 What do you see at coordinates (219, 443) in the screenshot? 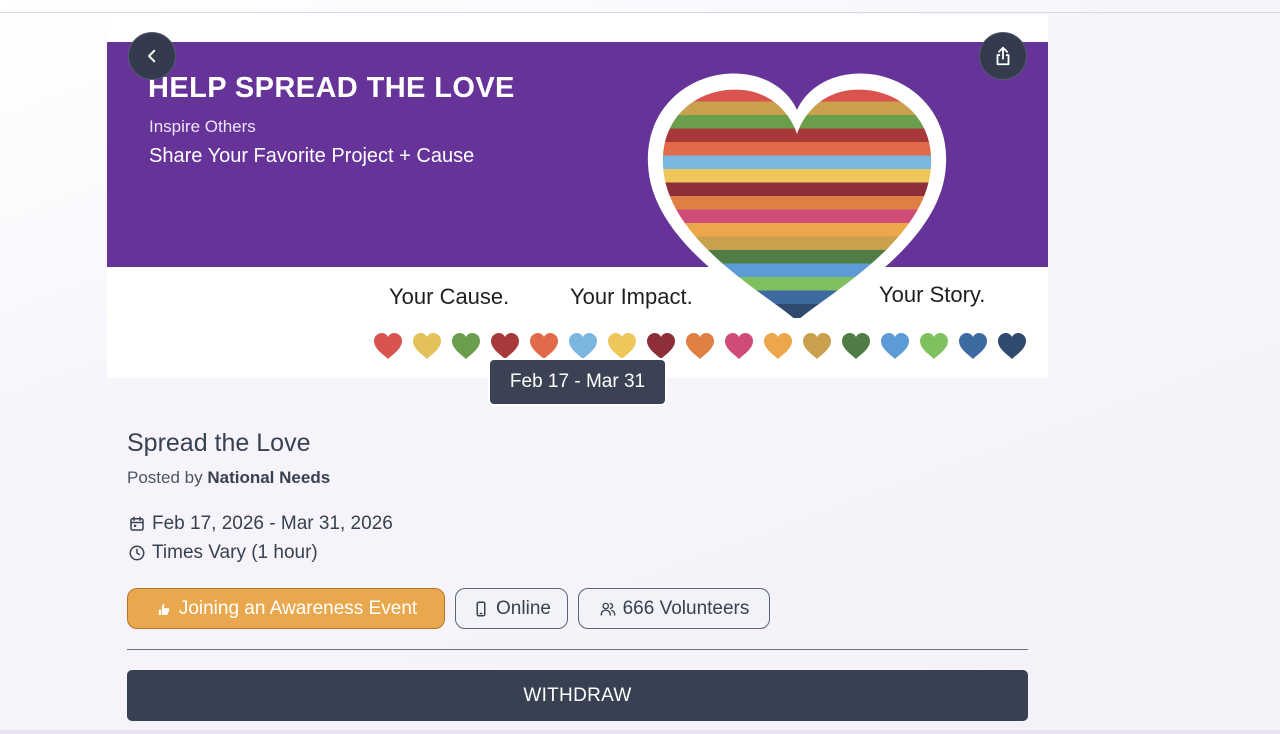
I see `event-title: Spread the Love` at bounding box center [219, 443].